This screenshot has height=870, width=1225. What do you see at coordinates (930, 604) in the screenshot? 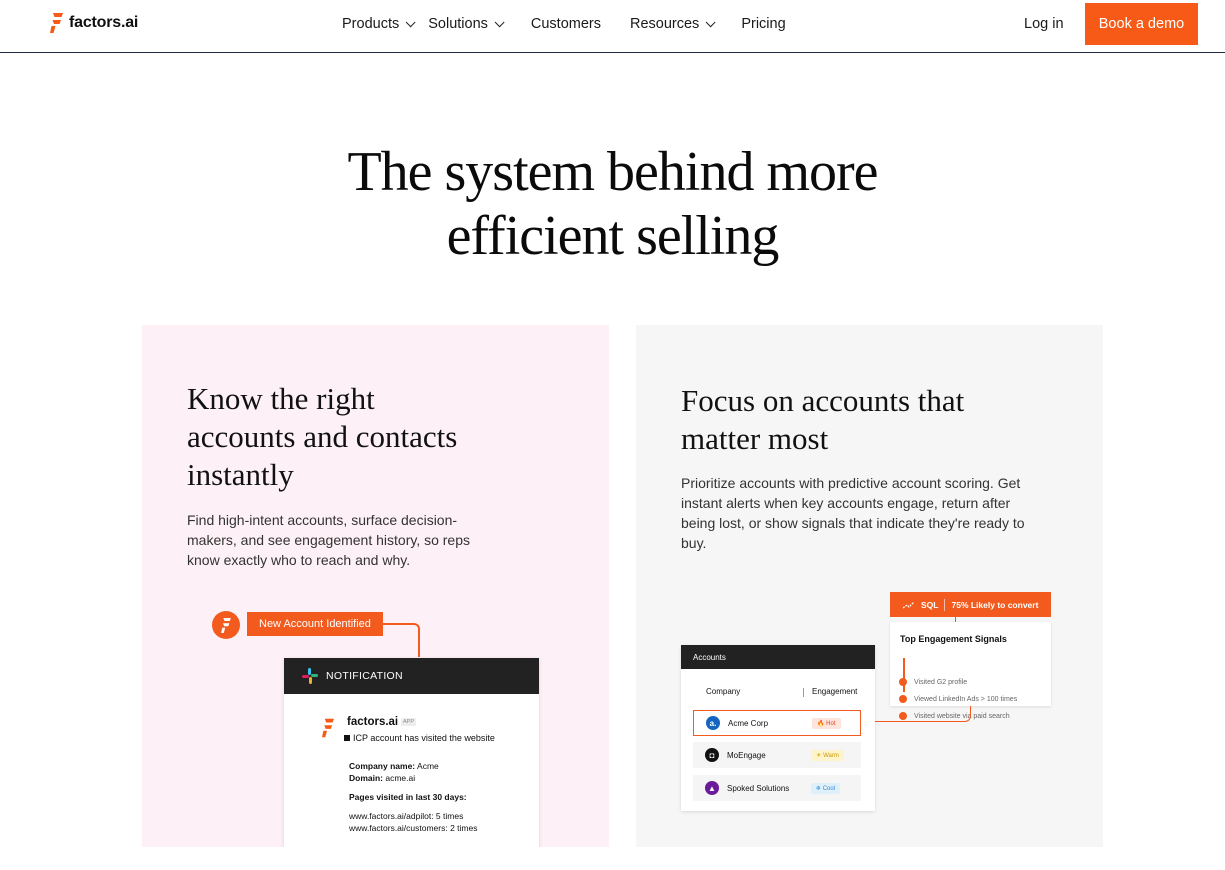
I see `sql-label: SQL` at bounding box center [930, 604].